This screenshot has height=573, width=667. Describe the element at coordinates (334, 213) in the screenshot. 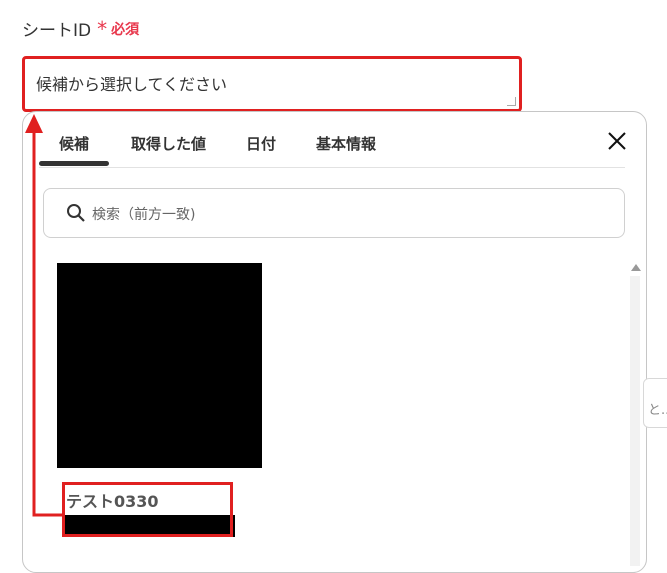

I see `search-input: 検索（前方一致)` at that location.